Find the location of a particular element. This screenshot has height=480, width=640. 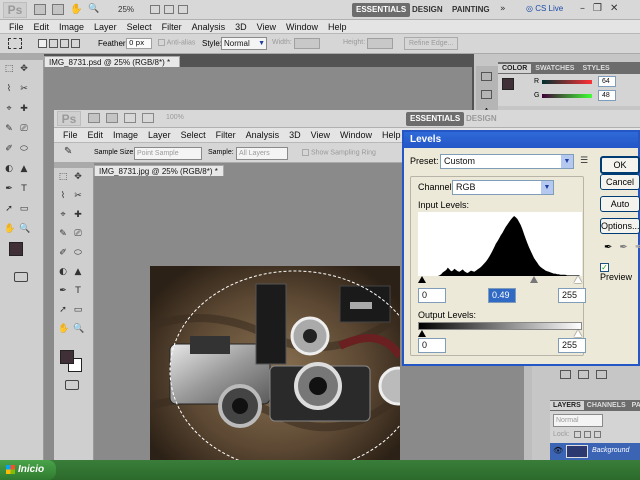

brush-tool-icon: ✎ is located at coordinates (9, 129).